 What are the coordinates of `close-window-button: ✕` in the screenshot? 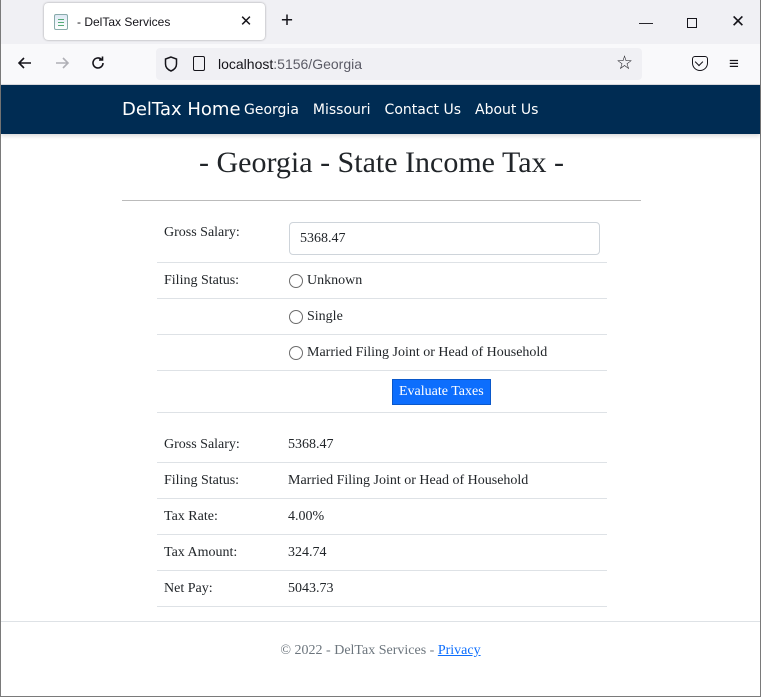 It's located at (738, 22).